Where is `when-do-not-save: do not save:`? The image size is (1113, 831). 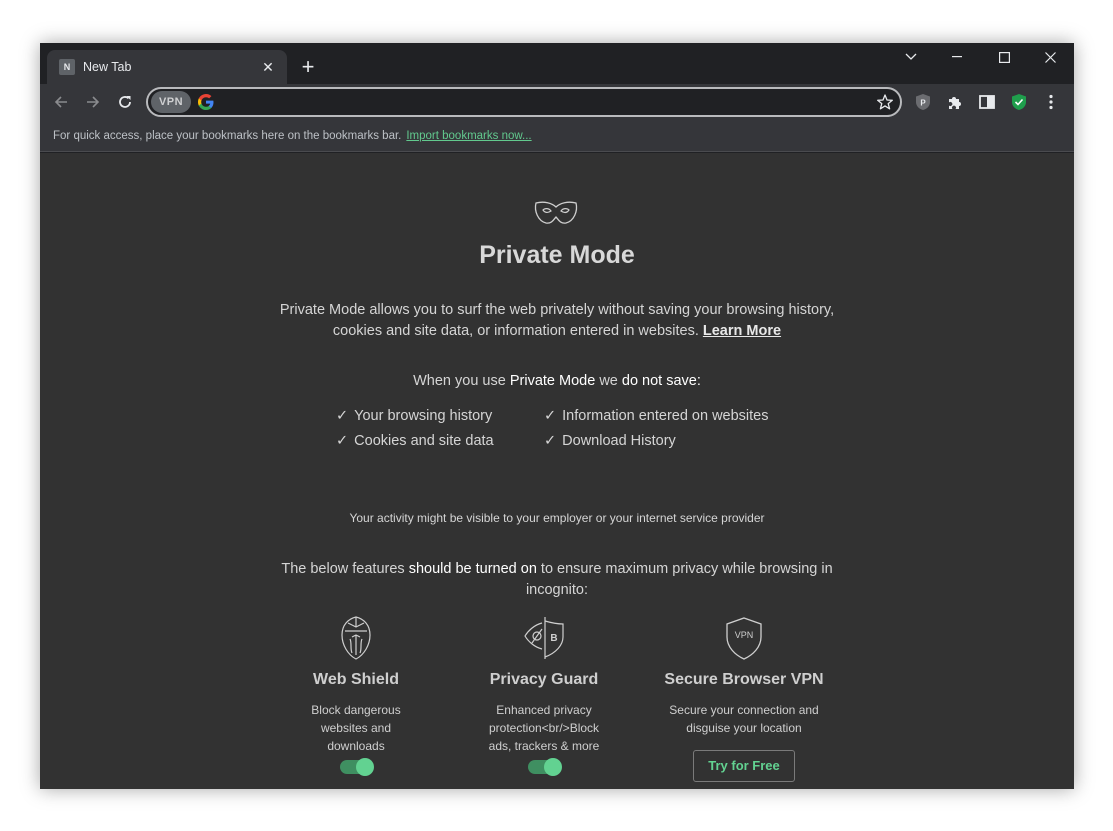 when-do-not-save: do not save: is located at coordinates (661, 381).